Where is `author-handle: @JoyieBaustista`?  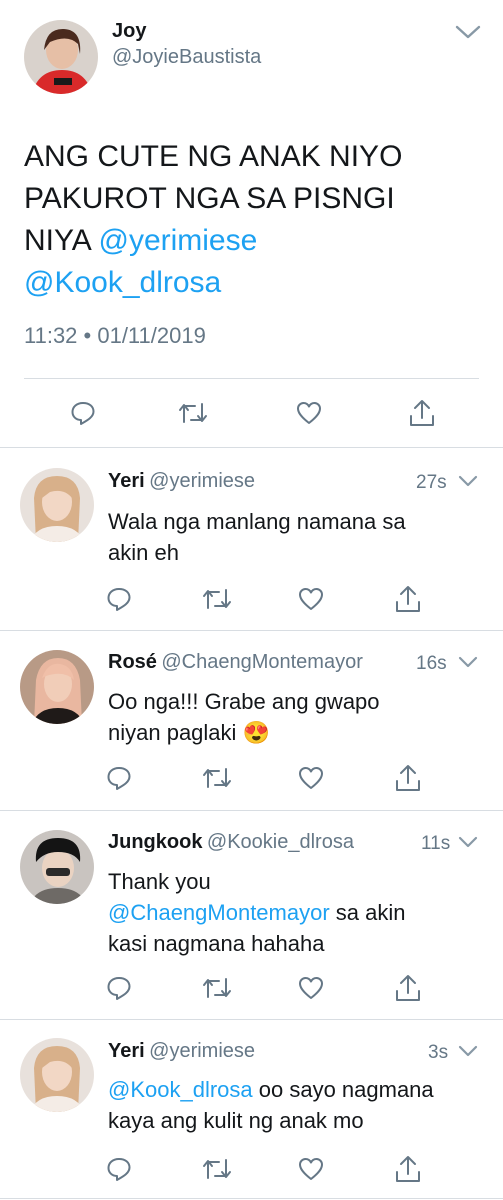 author-handle: @JoyieBaustista is located at coordinates (186, 57).